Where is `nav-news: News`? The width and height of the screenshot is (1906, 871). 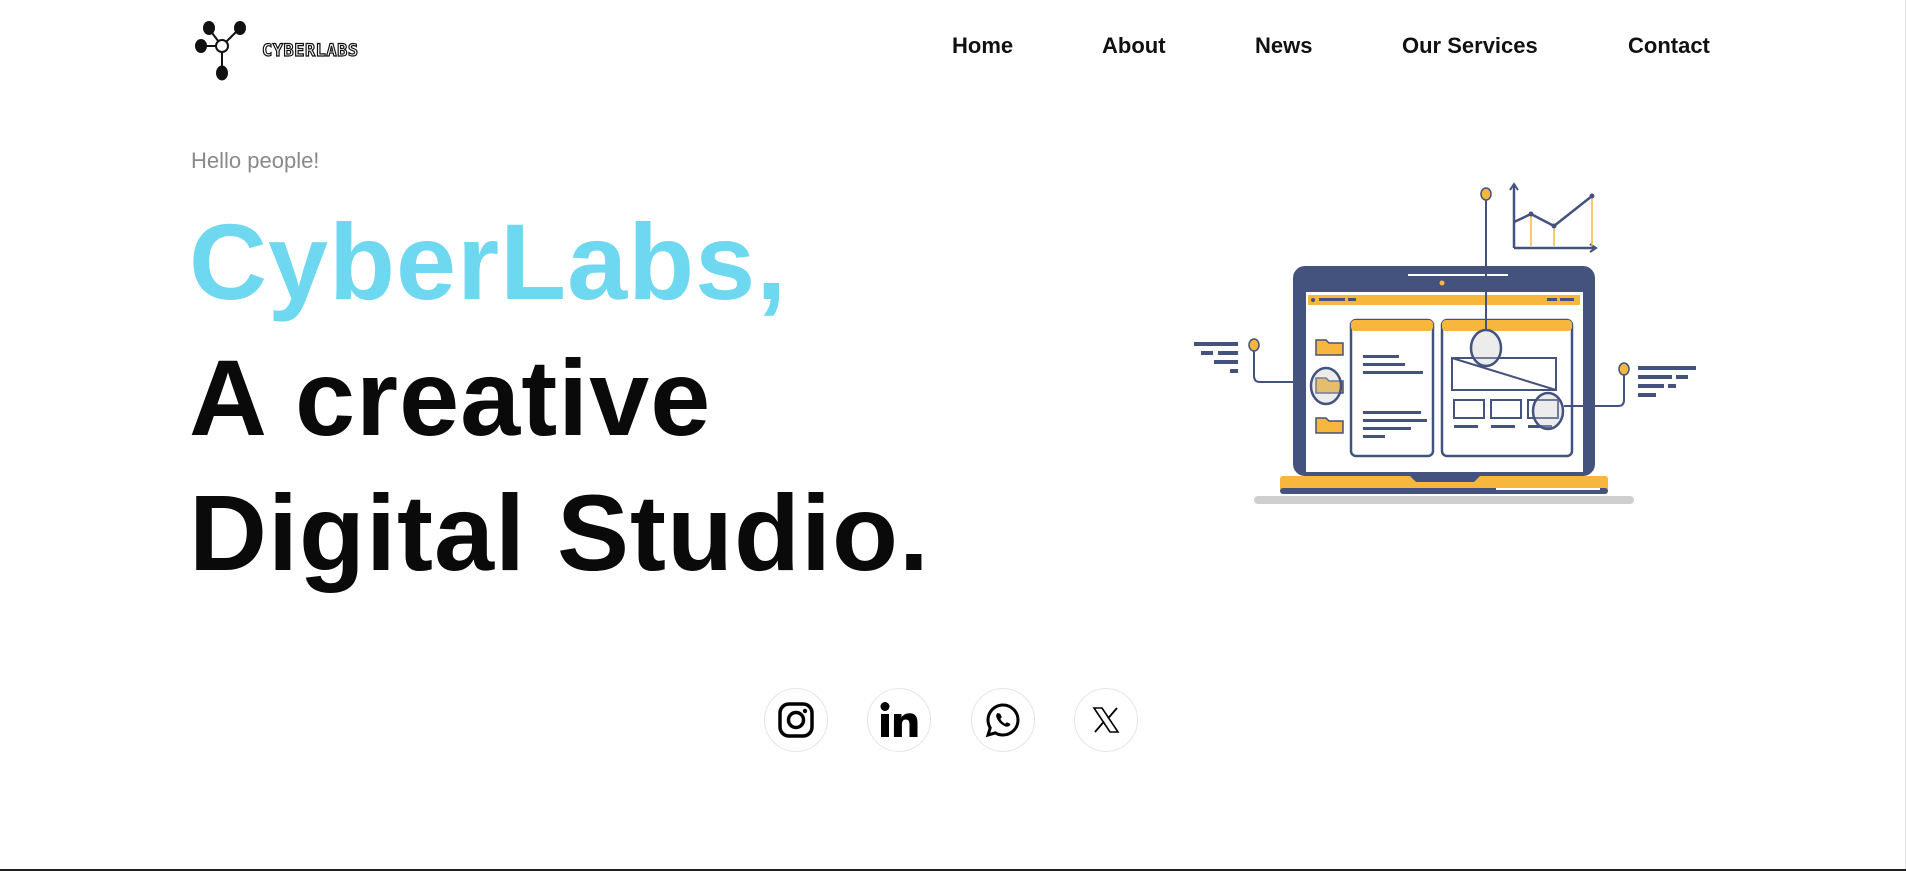 nav-news: News is located at coordinates (1283, 46).